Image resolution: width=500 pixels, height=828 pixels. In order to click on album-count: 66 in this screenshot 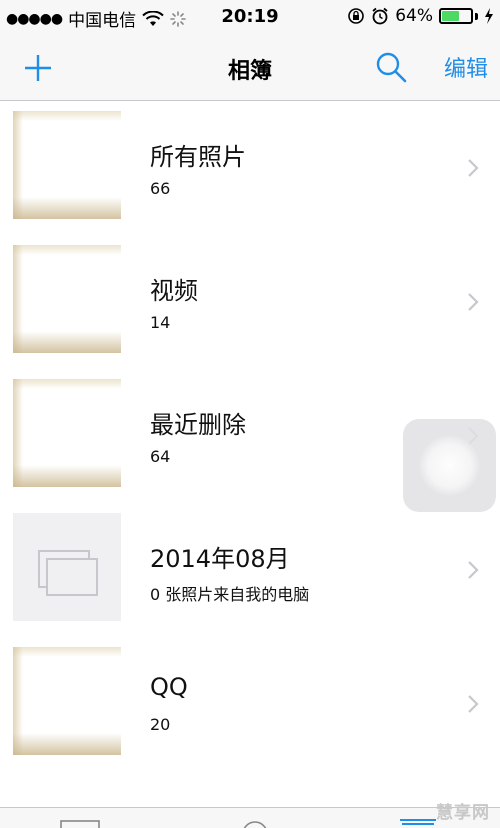, I will do `click(160, 188)`.